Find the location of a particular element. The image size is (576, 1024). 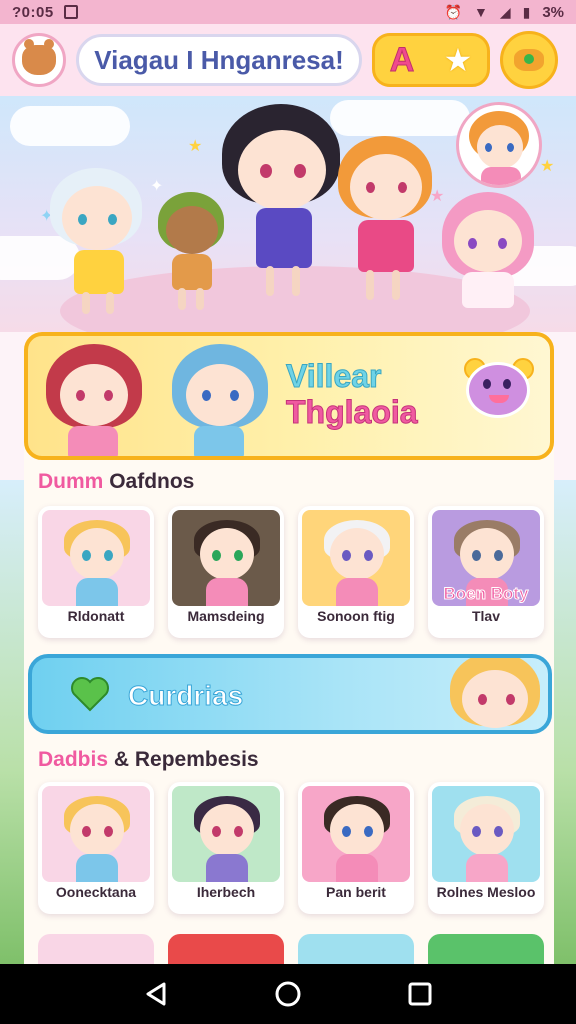

character-red-hair is located at coordinates (96, 400).